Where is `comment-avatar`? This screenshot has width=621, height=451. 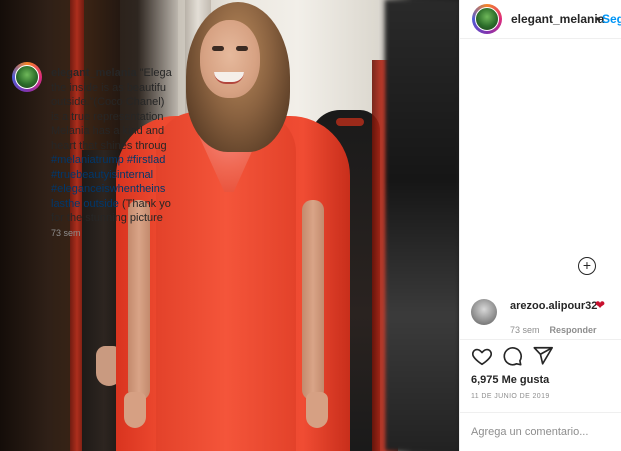
comment-avatar is located at coordinates (484, 312).